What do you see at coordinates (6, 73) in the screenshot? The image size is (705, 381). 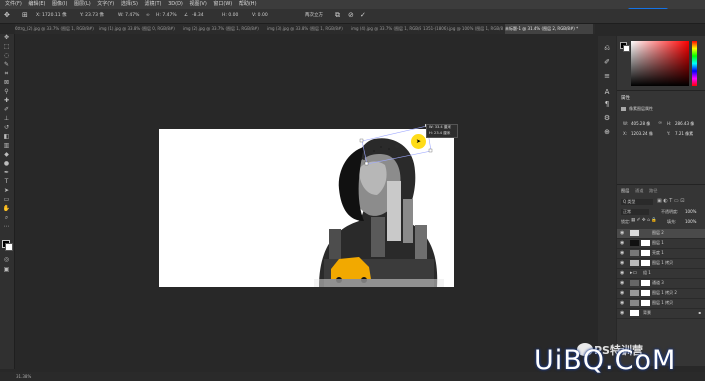 I see `crop-tool-icon: ⌗` at bounding box center [6, 73].